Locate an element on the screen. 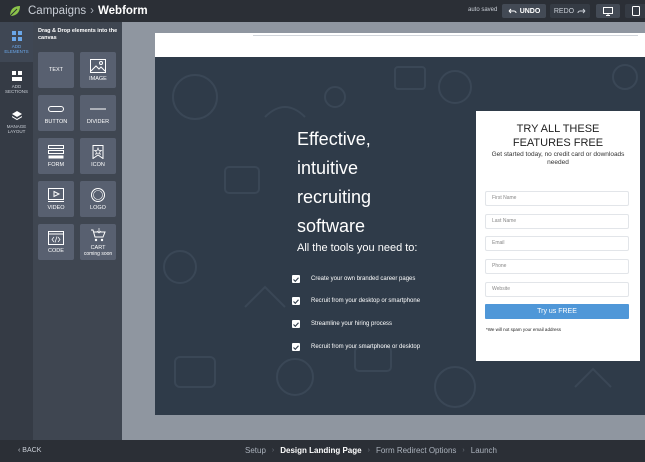 The image size is (645, 462). undo-label: UNDO is located at coordinates (530, 11).